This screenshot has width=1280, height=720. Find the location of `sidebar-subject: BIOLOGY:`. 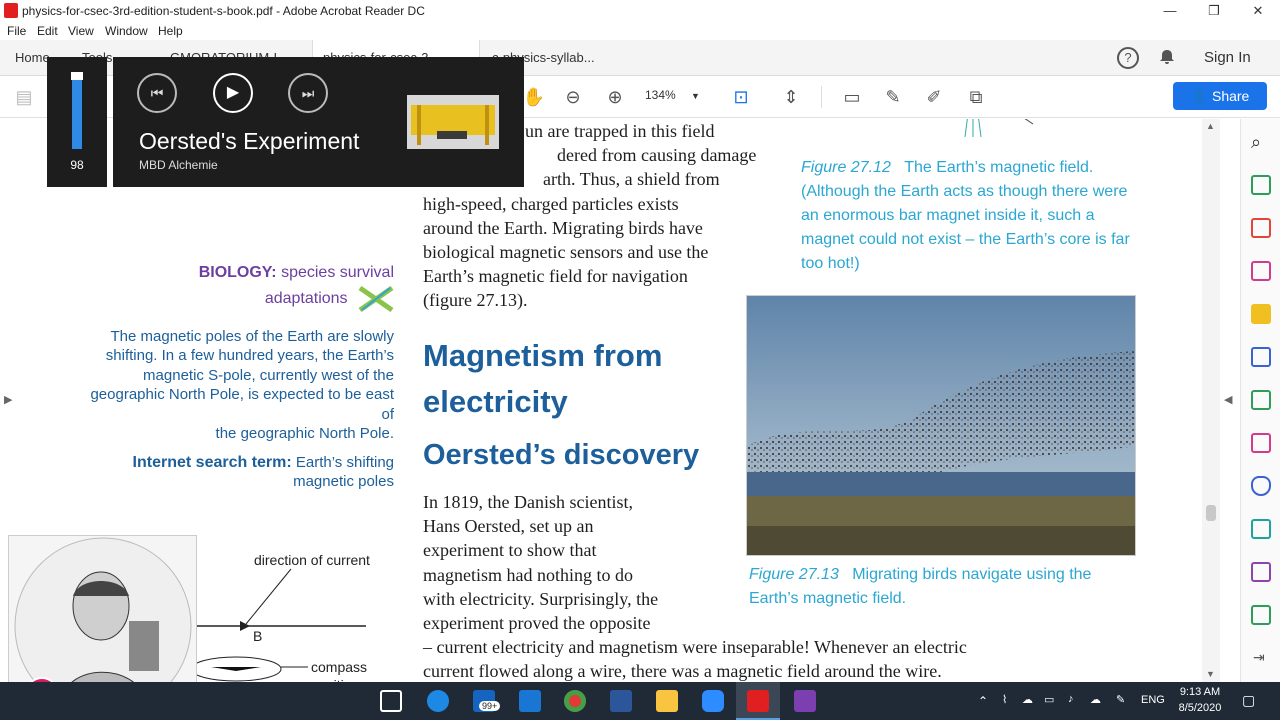

sidebar-subject: BIOLOGY: is located at coordinates (237, 272).